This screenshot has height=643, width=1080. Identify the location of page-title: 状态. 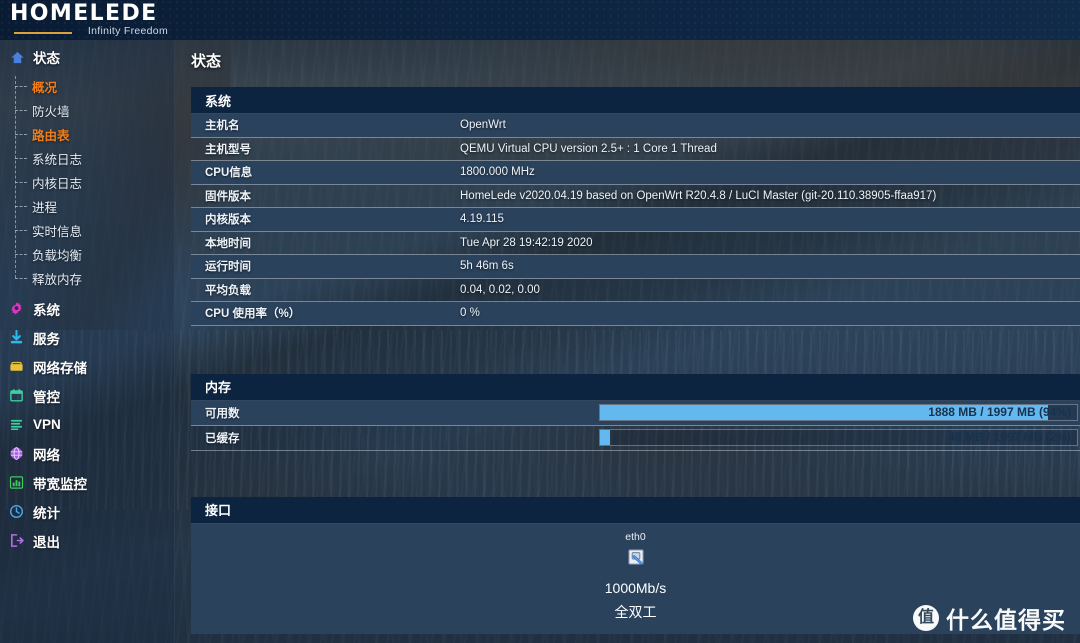
(206, 61).